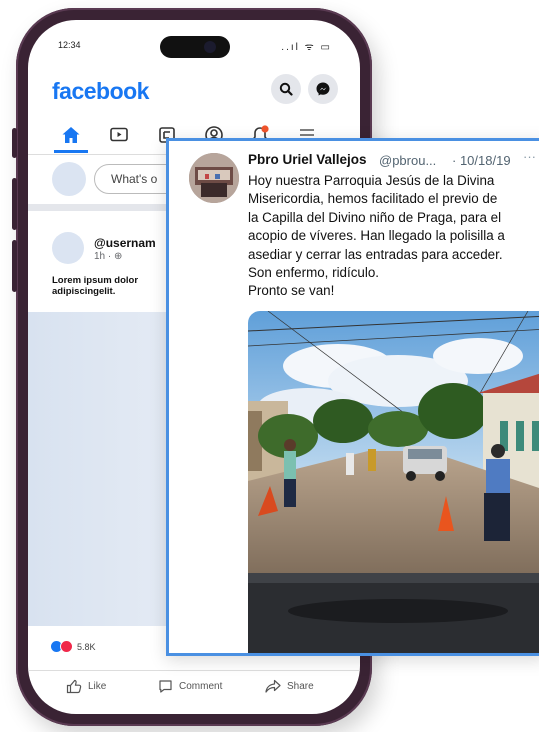 The width and height of the screenshot is (539, 732). Describe the element at coordinates (291, 291) in the screenshot. I see `tweet-text-line: Pronto se van!` at that location.